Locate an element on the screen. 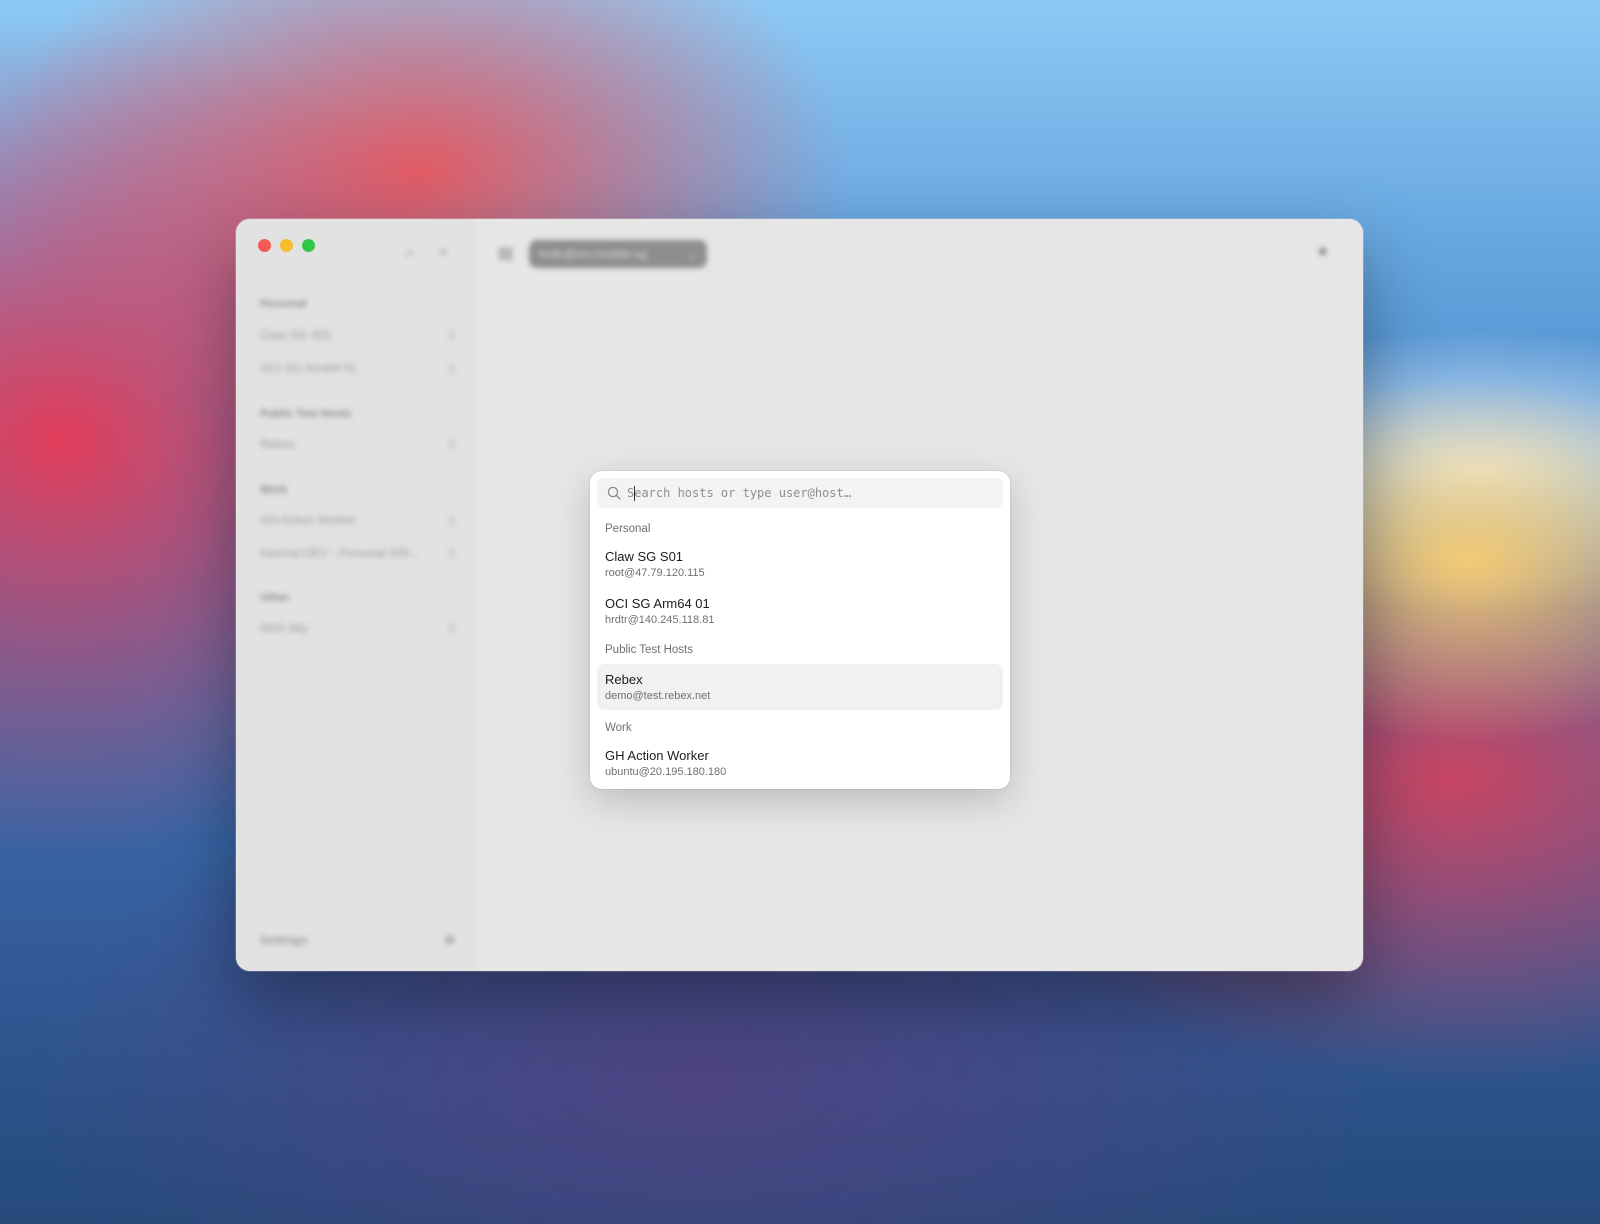 The image size is (1600, 1224). minimize-window-button is located at coordinates (286, 245).